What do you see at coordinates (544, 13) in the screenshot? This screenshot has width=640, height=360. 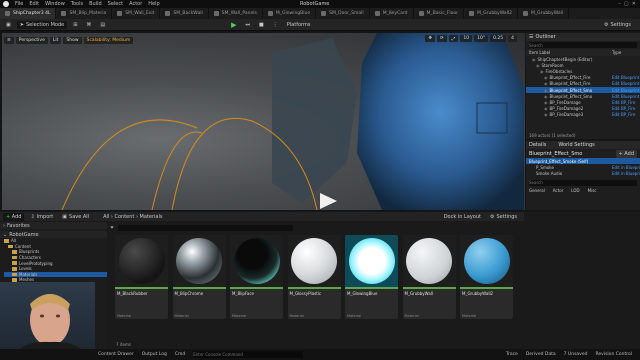 I see `document-tab: M_GrubbyWall` at bounding box center [544, 13].